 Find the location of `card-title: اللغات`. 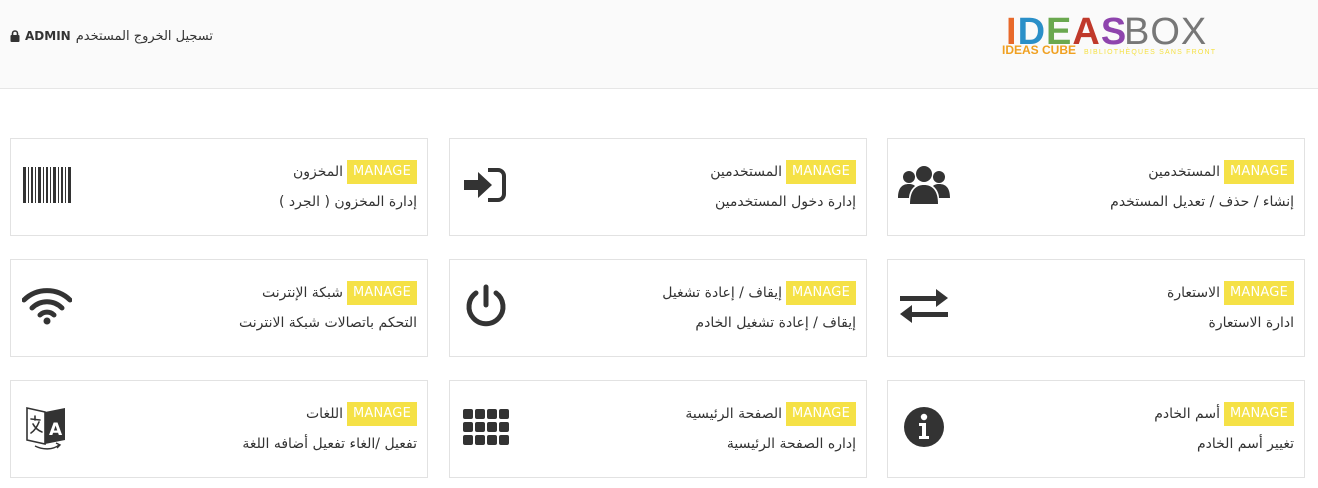

card-title: اللغات is located at coordinates (324, 414).